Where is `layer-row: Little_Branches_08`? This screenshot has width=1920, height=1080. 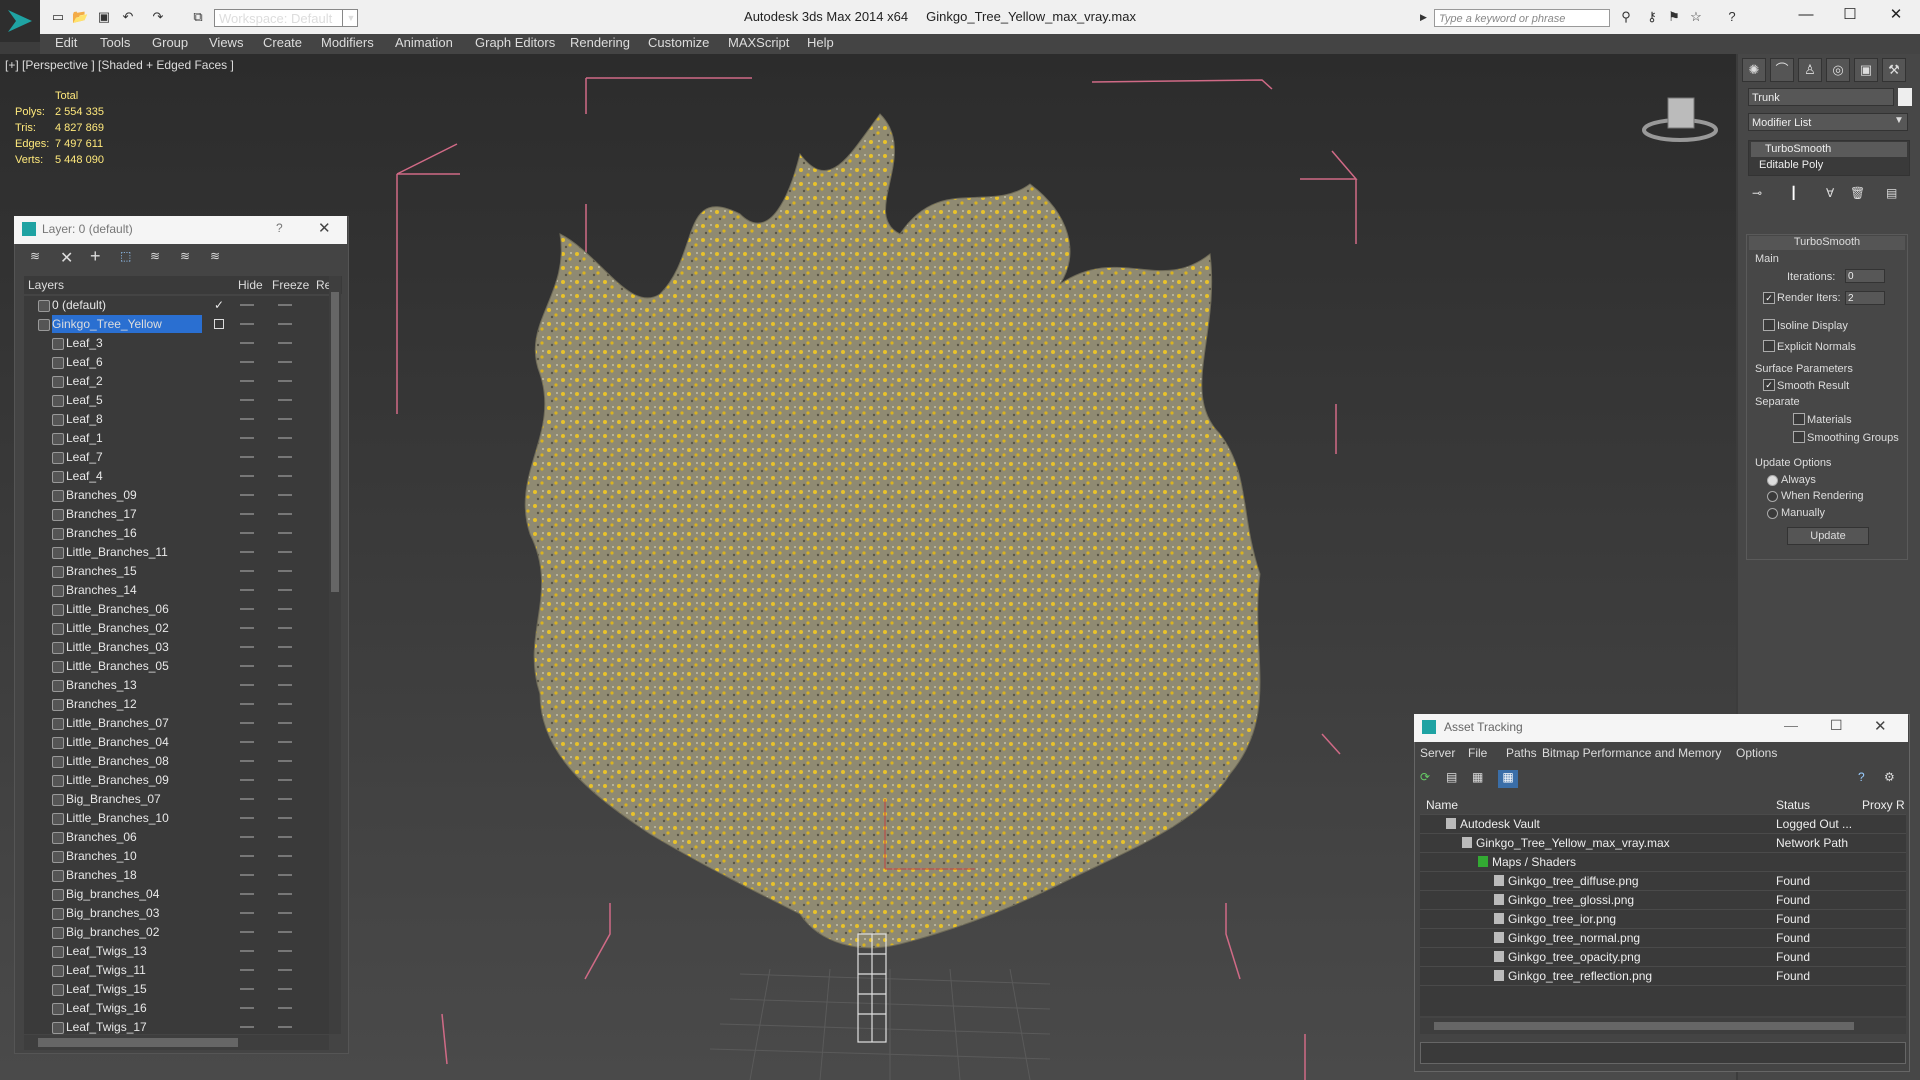
layer-row: Little_Branches_08 is located at coordinates (174, 761).